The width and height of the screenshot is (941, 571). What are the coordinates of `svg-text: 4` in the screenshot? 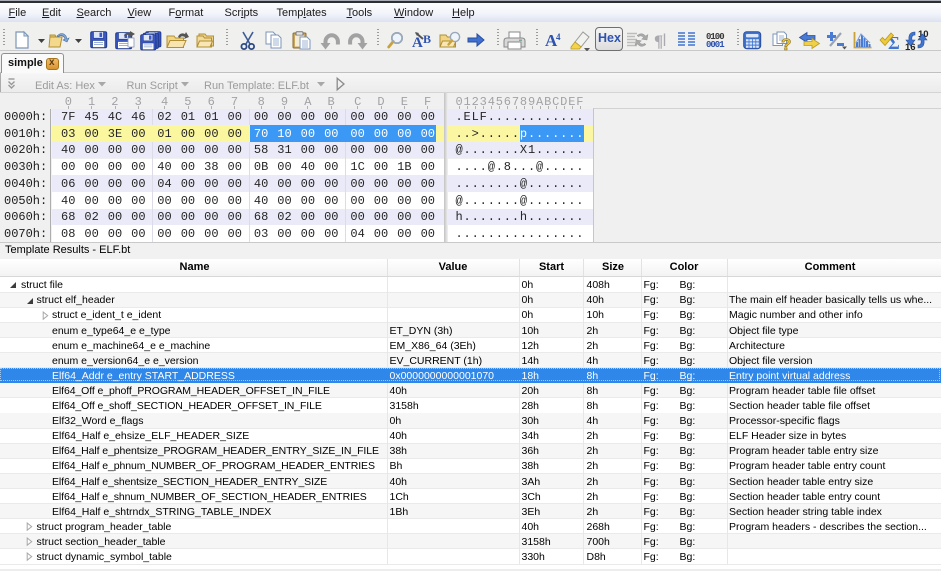 It's located at (558, 37).